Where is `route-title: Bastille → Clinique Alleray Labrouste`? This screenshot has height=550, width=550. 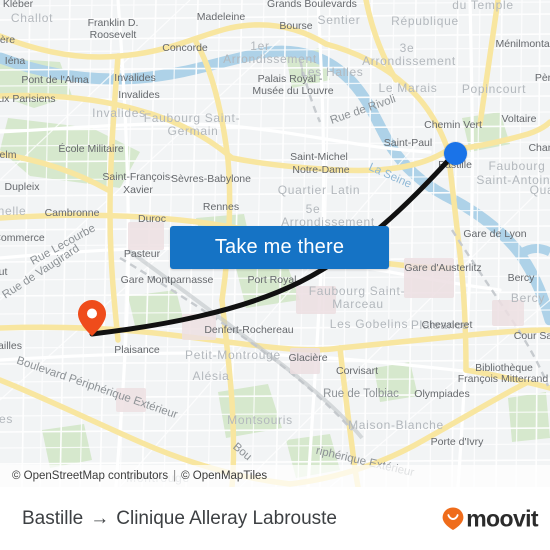
route-title: Bastille → Clinique Alleray Labrouste is located at coordinates (179, 519).